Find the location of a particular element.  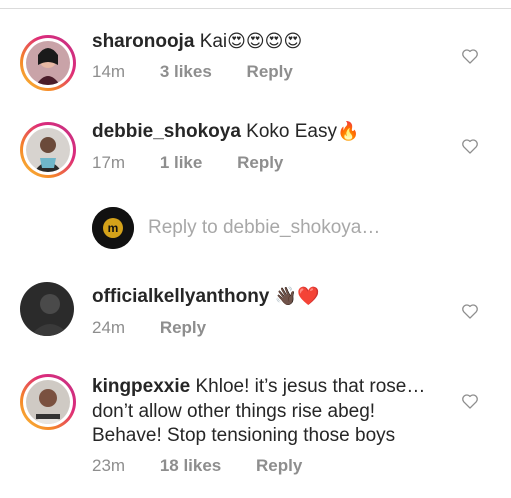

comment-emoji: 👋🏿❤️ is located at coordinates (297, 296).